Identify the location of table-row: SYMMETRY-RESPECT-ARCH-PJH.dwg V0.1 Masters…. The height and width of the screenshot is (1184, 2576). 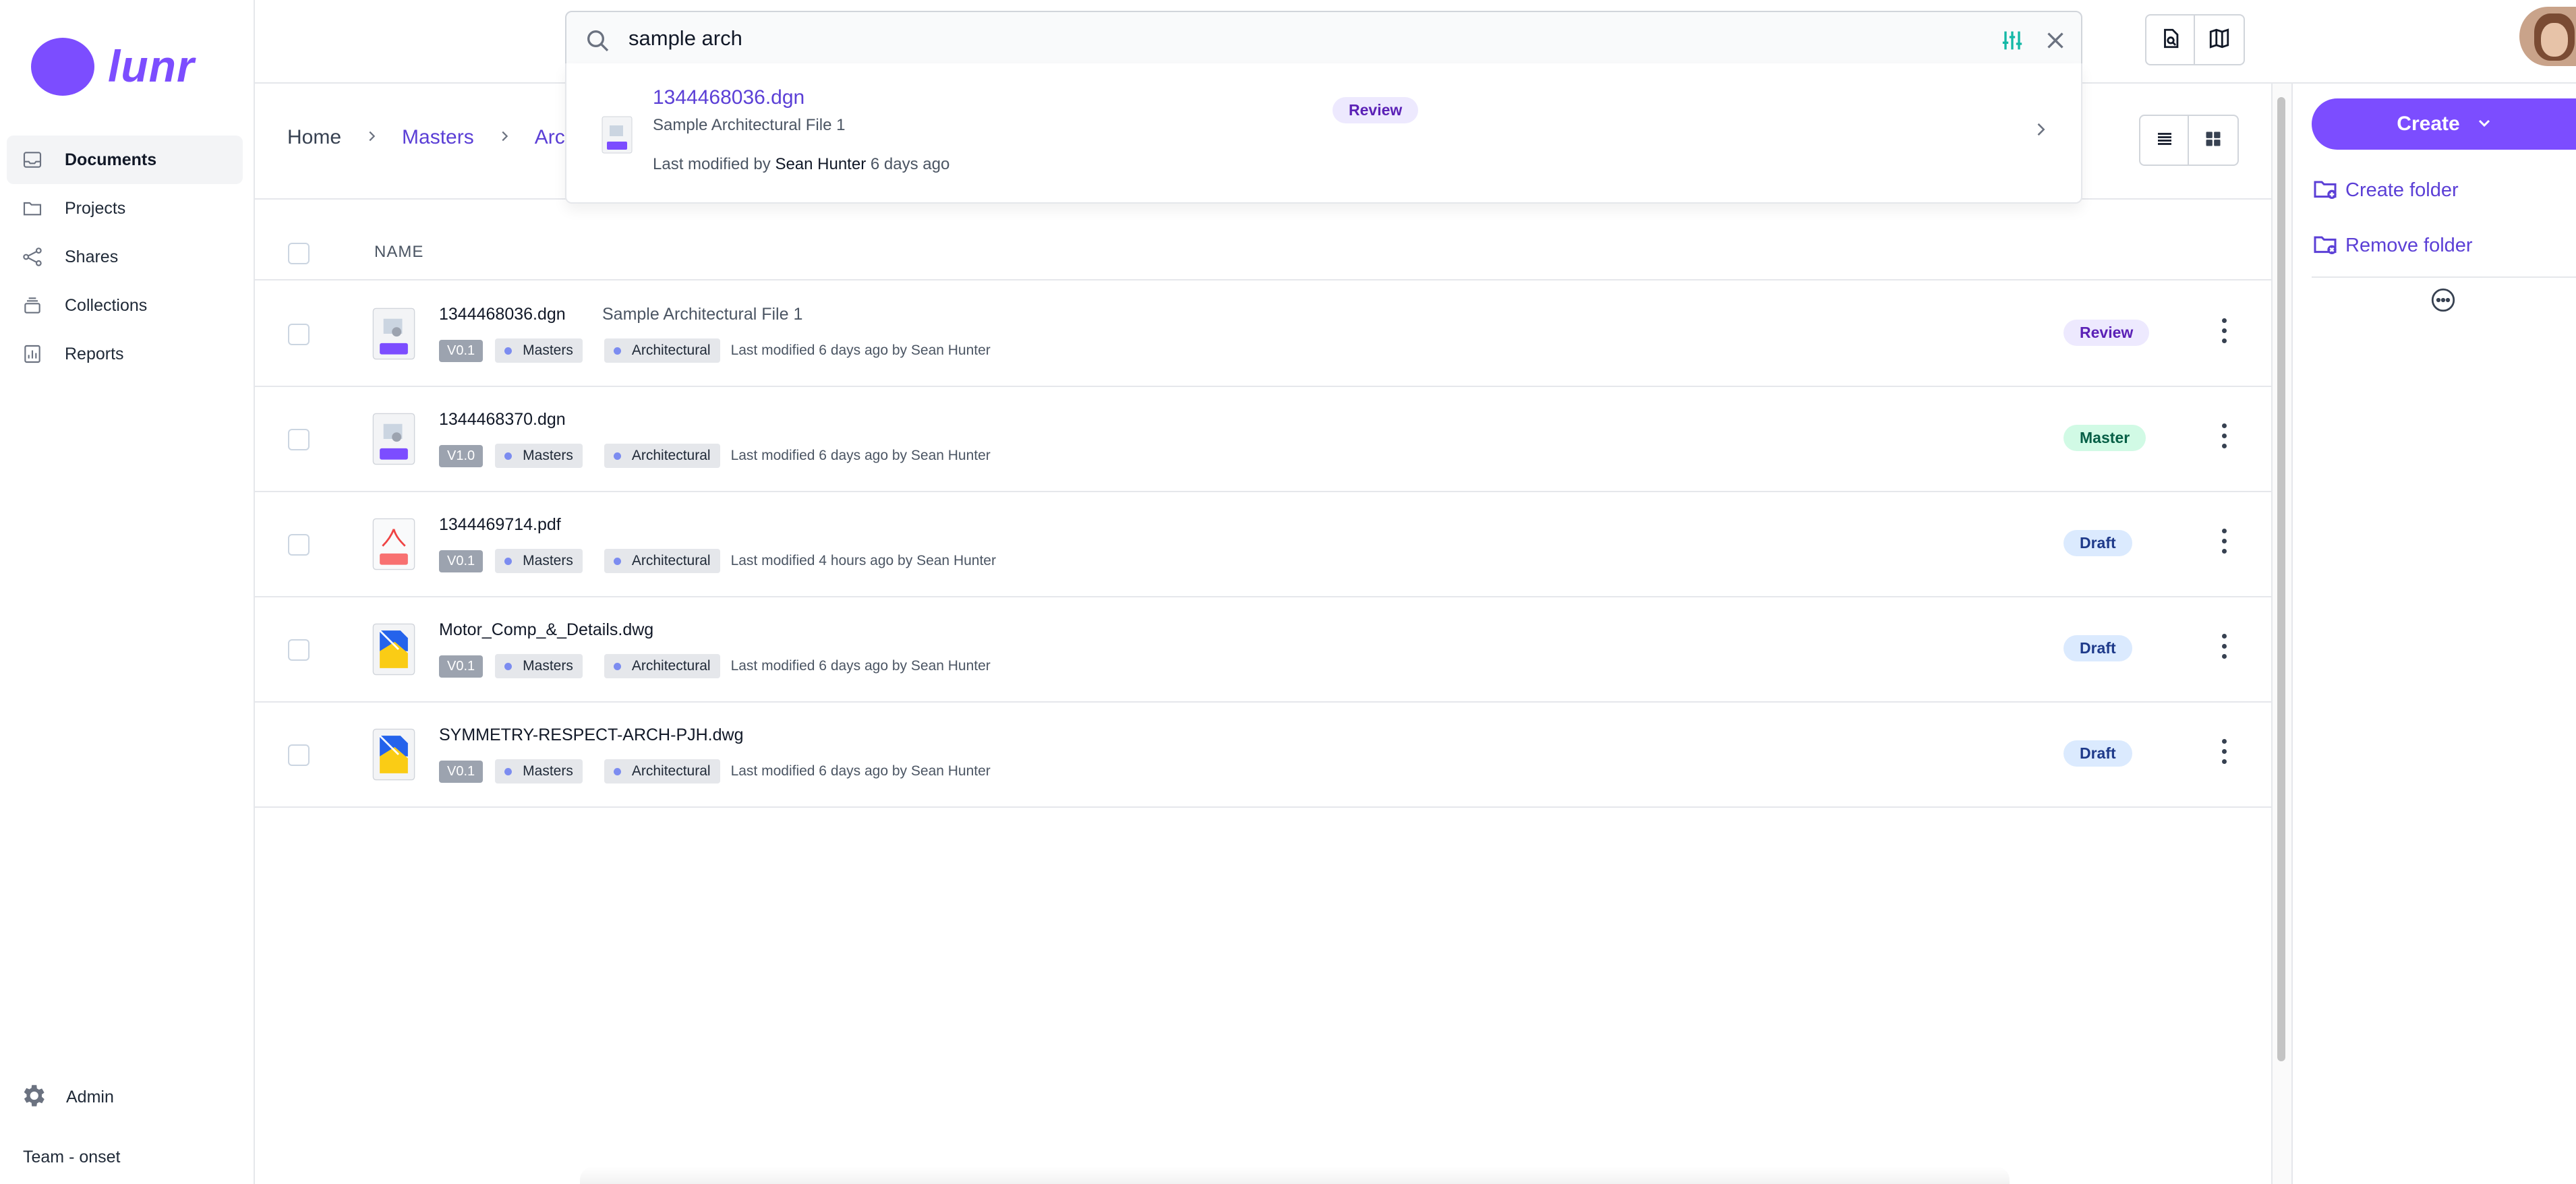
(1263, 754).